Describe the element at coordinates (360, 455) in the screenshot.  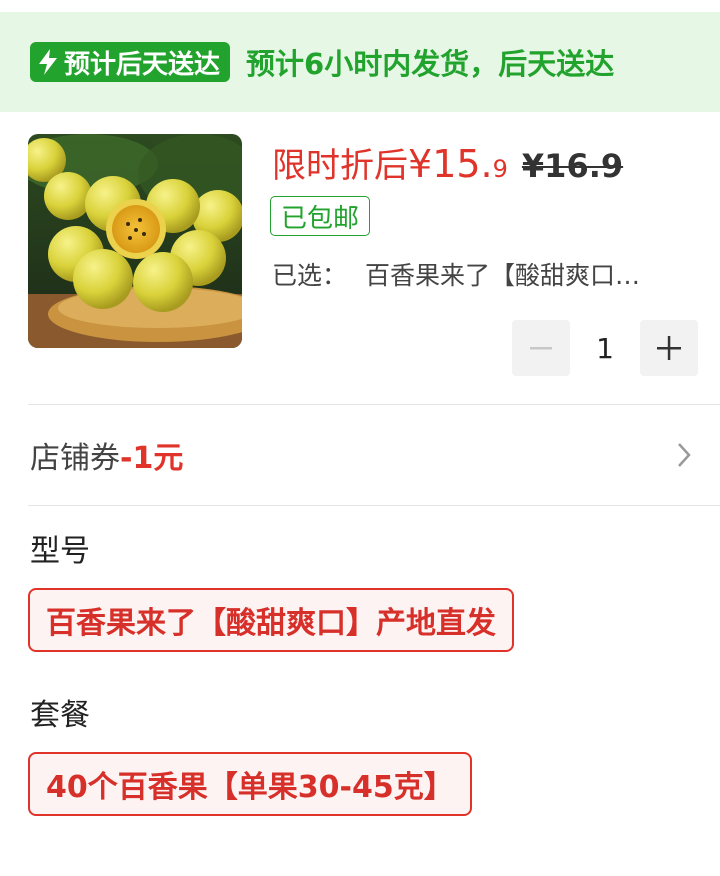
I see `shop-coupon-row: 店铺券 -1元` at that location.